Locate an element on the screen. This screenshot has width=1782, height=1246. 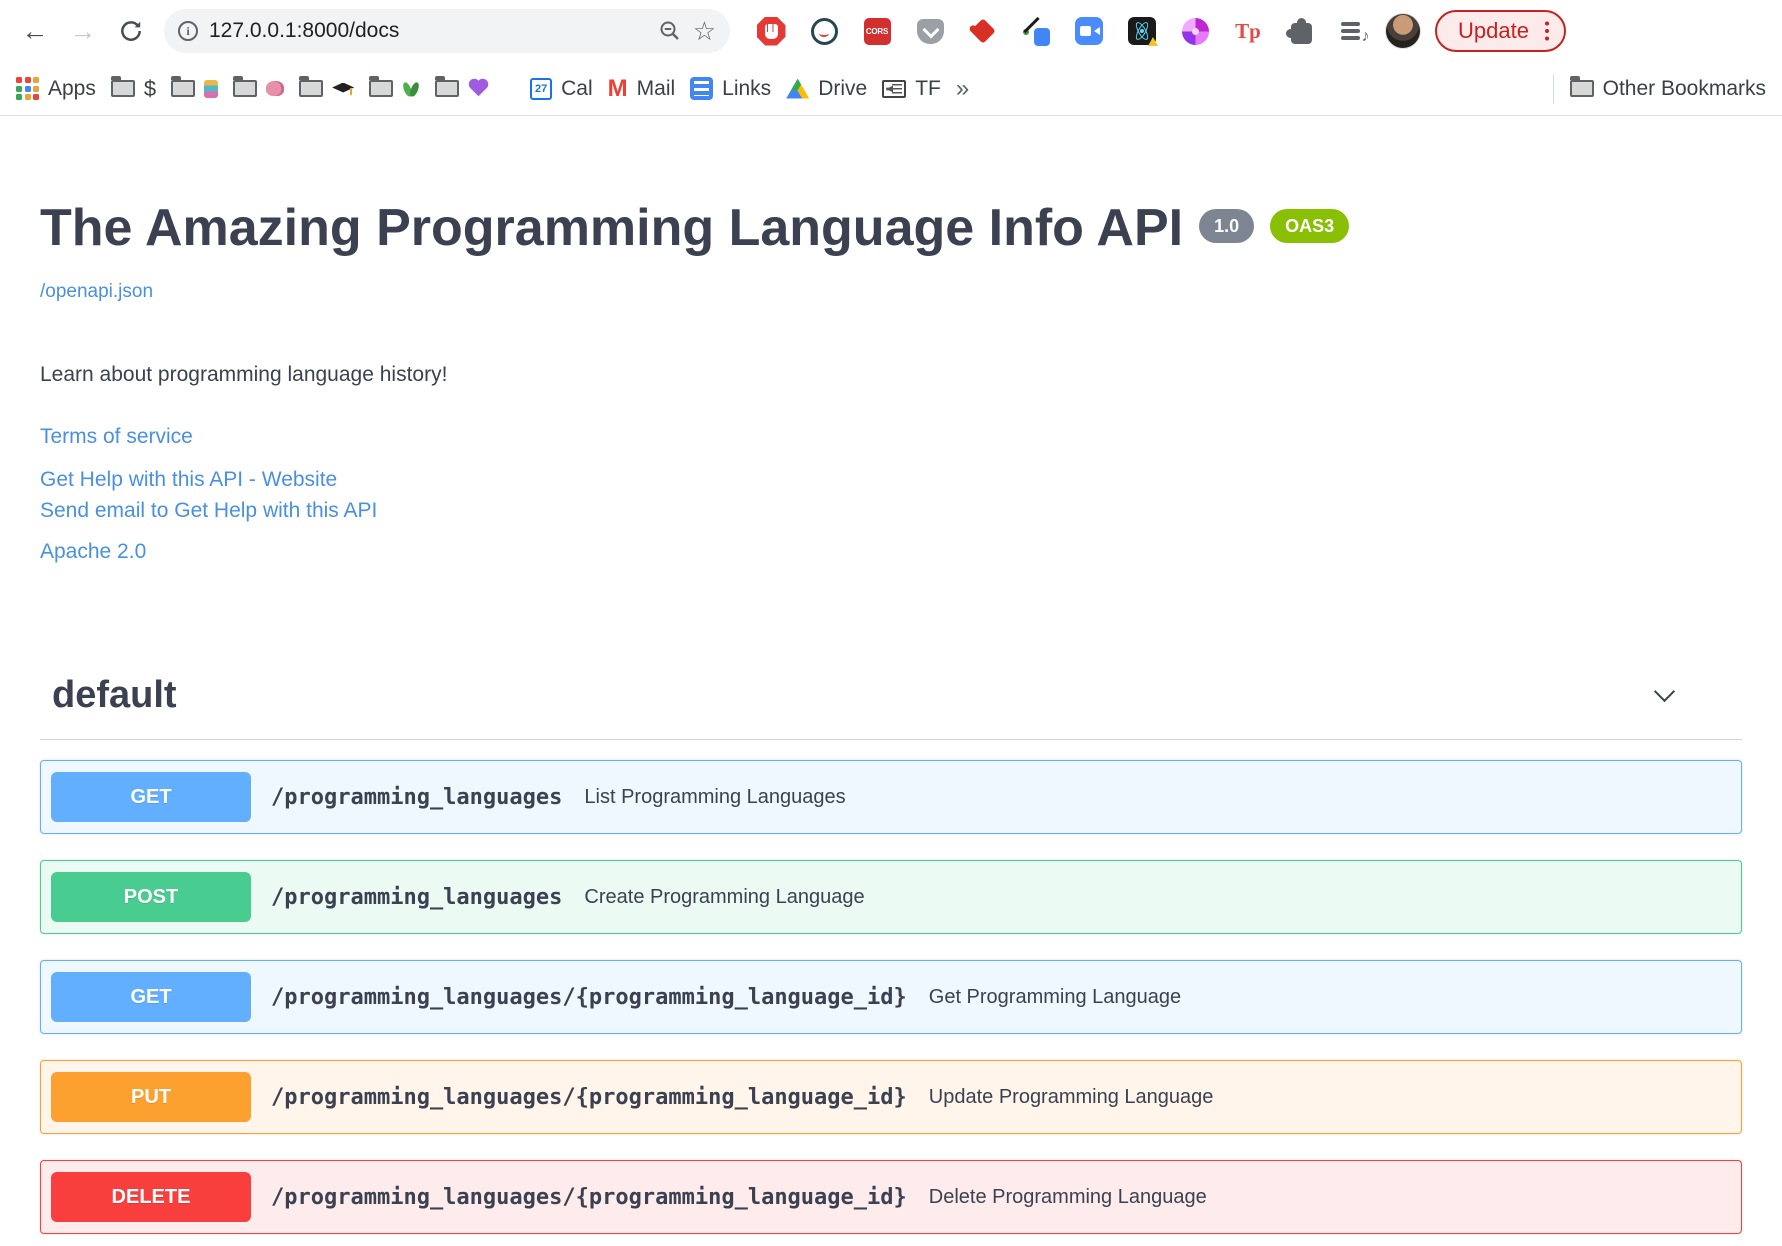
red-diamond-extension-icon is located at coordinates (983, 31).